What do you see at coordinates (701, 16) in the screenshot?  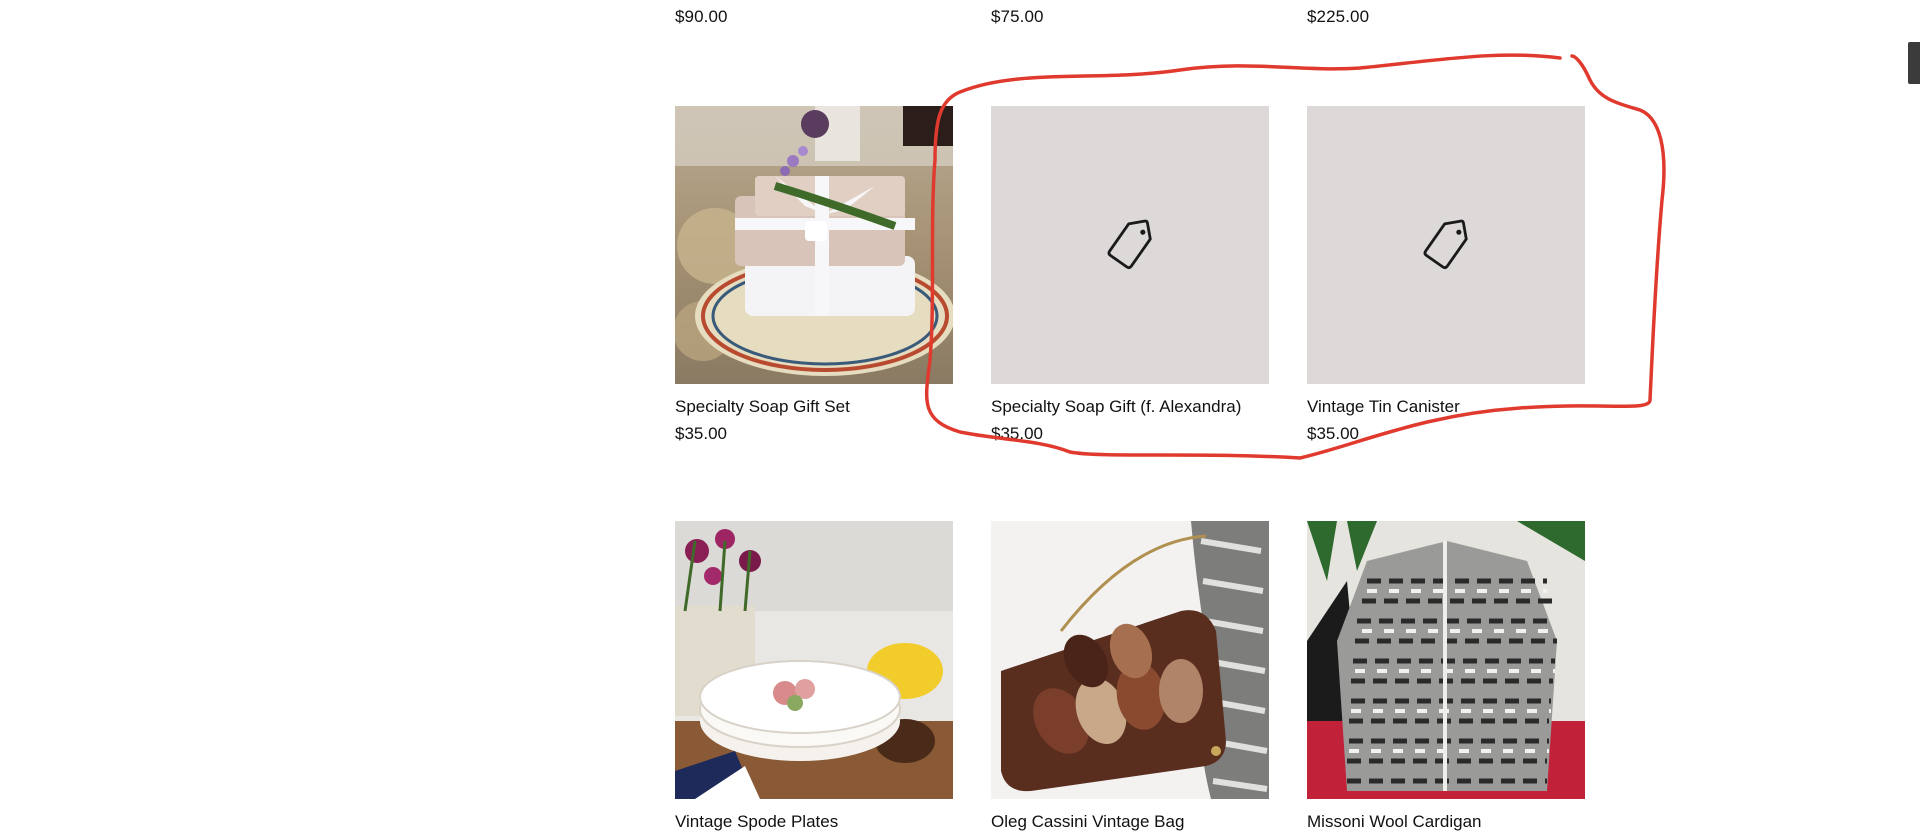 I see `product-price: $90.00` at bounding box center [701, 16].